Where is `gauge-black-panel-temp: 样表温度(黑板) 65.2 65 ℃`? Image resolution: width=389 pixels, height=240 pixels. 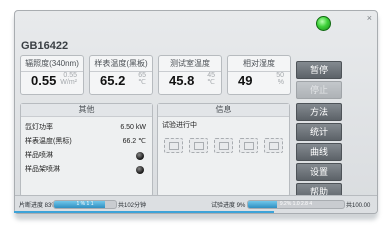 gauge-black-panel-temp: 样表温度(黑板) 65.2 65 ℃ is located at coordinates (121, 75).